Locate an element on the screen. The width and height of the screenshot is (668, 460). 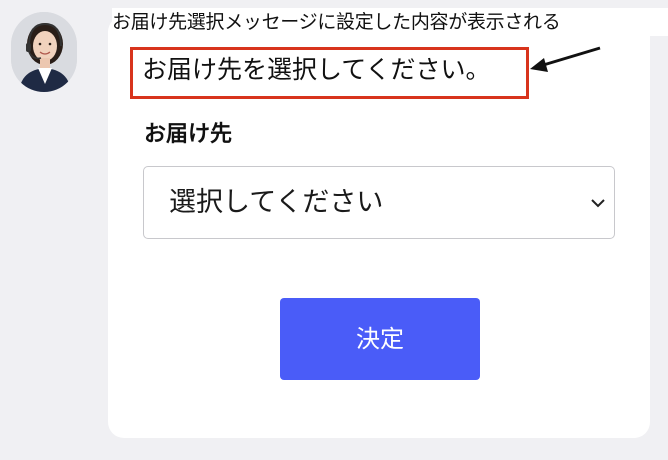
select-current-value: 選択してください is located at coordinates (276, 202).